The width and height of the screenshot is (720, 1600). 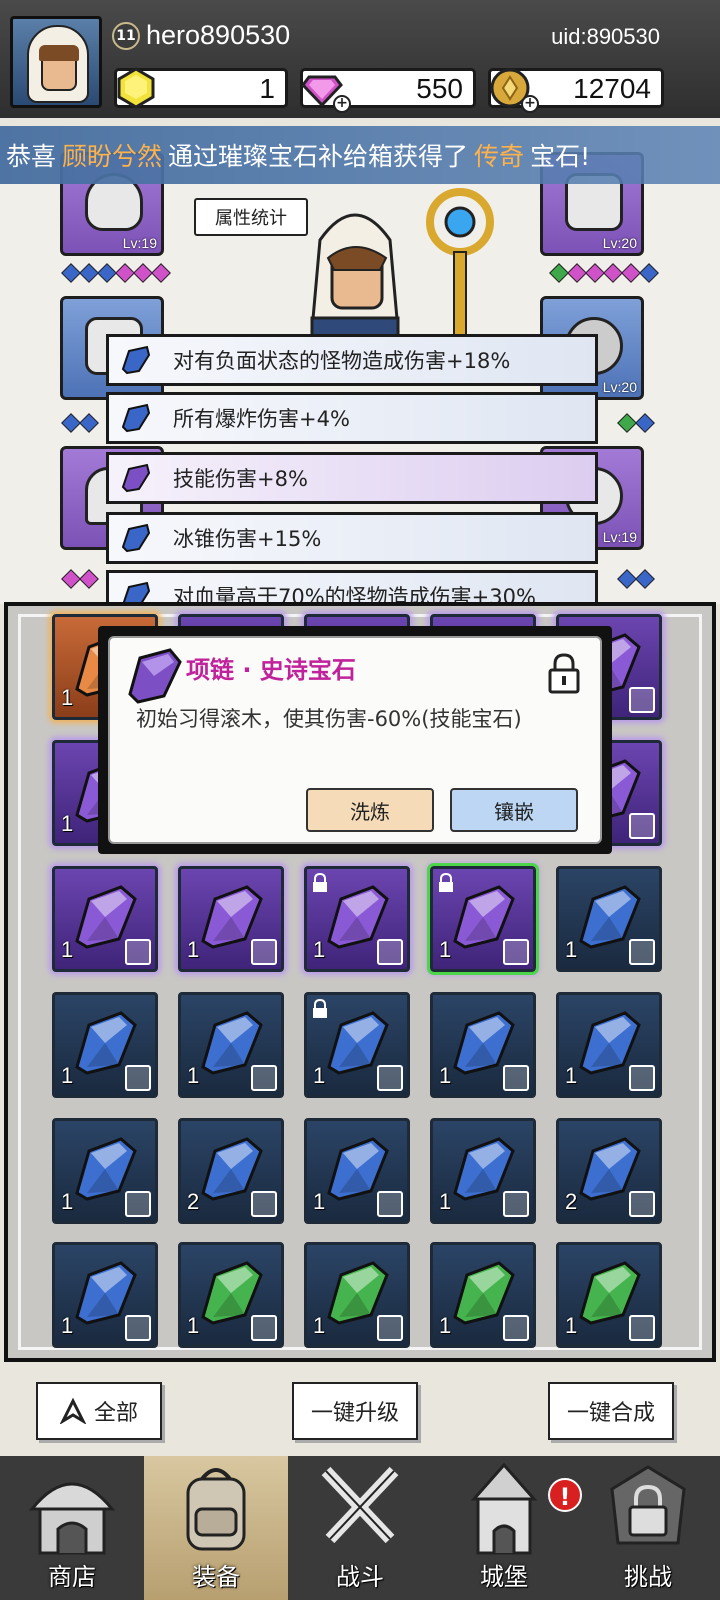 I want to click on merge-all-button: 一键合成, so click(x=611, y=1411).